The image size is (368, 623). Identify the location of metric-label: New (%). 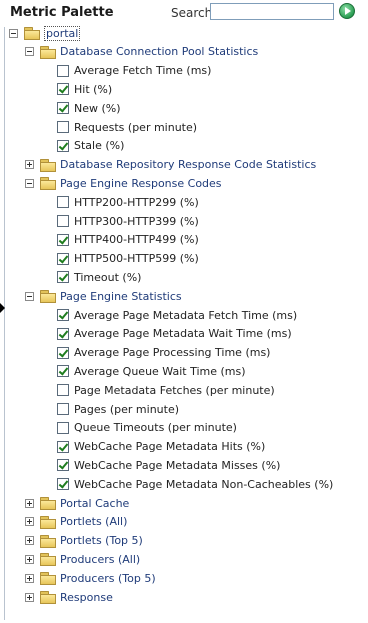
(97, 108).